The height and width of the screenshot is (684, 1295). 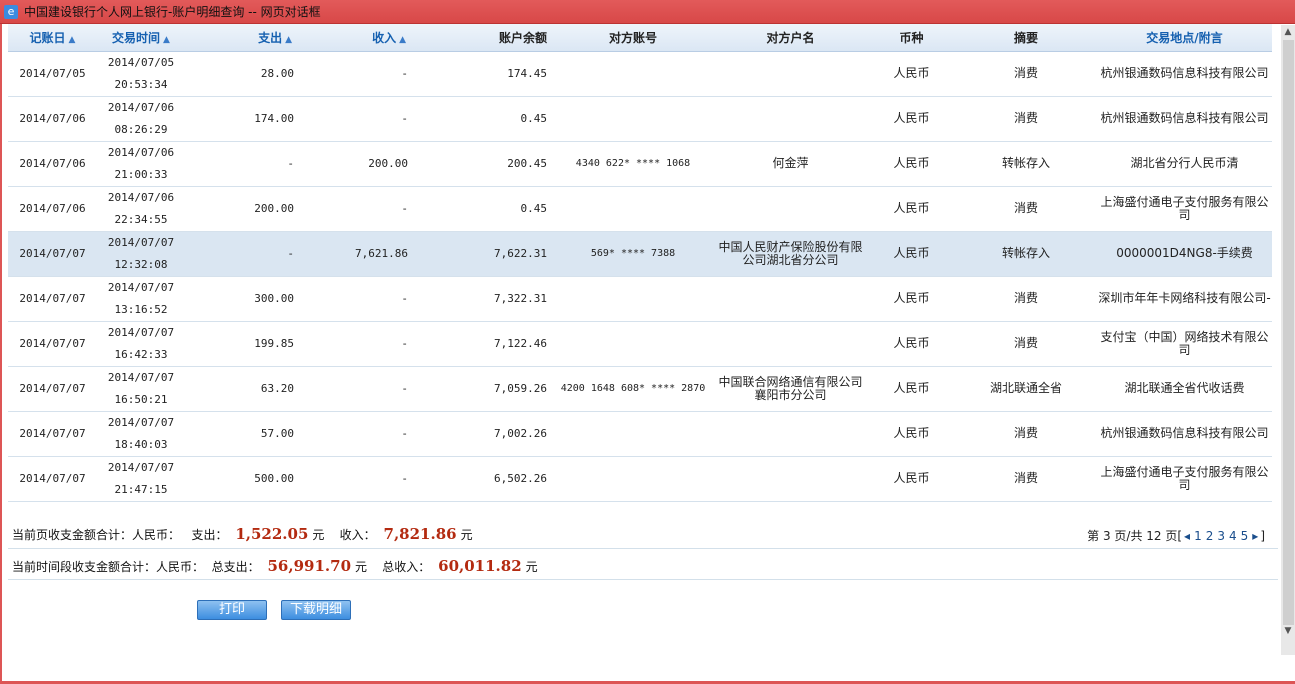 What do you see at coordinates (483, 38) in the screenshot?
I see `column-header: 账户余额` at bounding box center [483, 38].